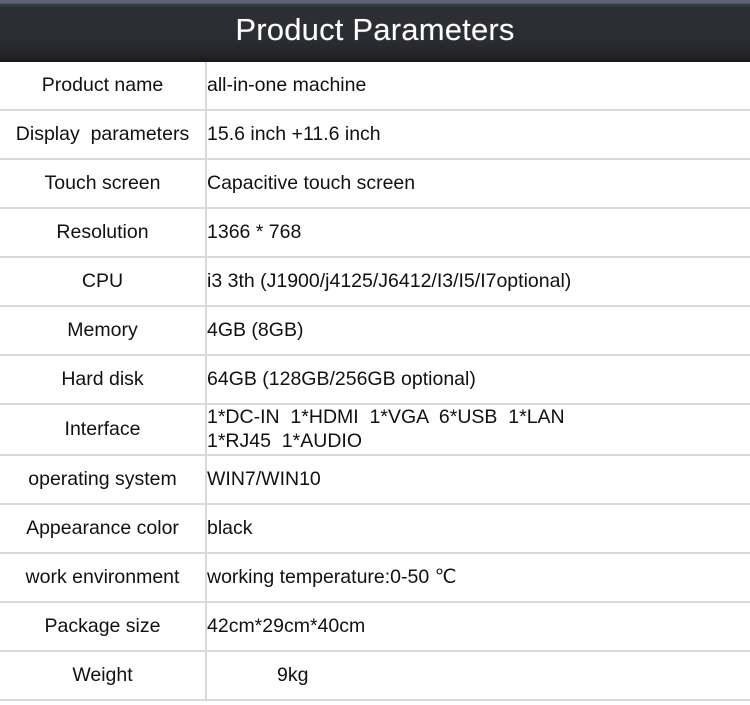 This screenshot has width=750, height=705. What do you see at coordinates (478, 480) in the screenshot?
I see `spec-value-operating-system: WIN7/WIN10` at bounding box center [478, 480].